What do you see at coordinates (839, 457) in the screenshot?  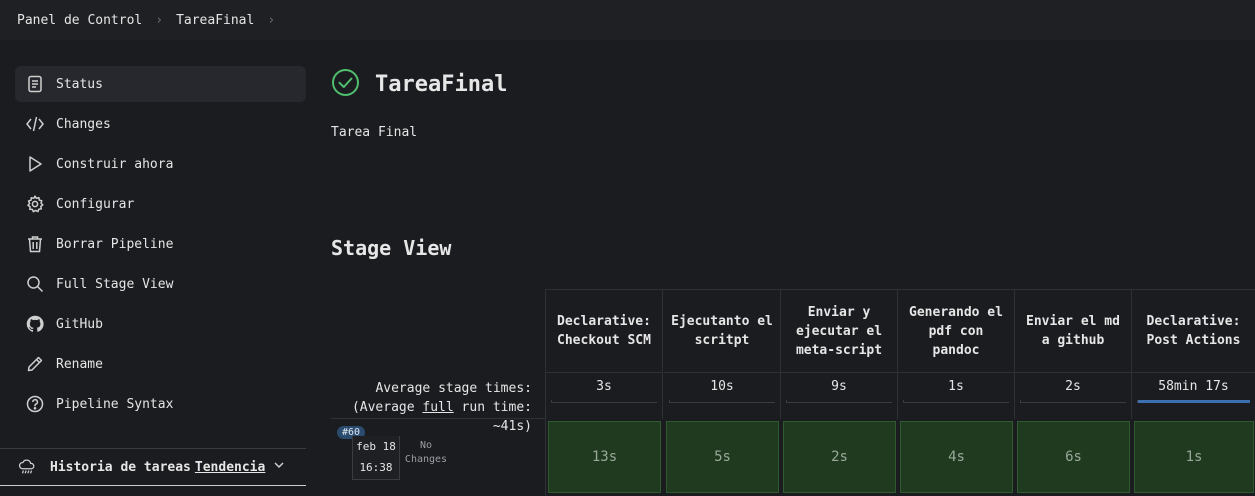 I see `stage-cell-success: 2s` at bounding box center [839, 457].